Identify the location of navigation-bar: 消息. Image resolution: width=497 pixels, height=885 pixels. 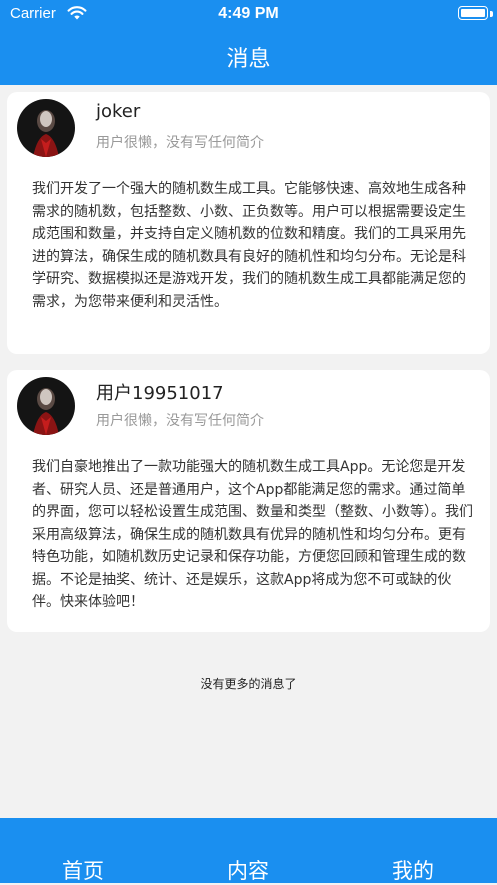
(248, 57).